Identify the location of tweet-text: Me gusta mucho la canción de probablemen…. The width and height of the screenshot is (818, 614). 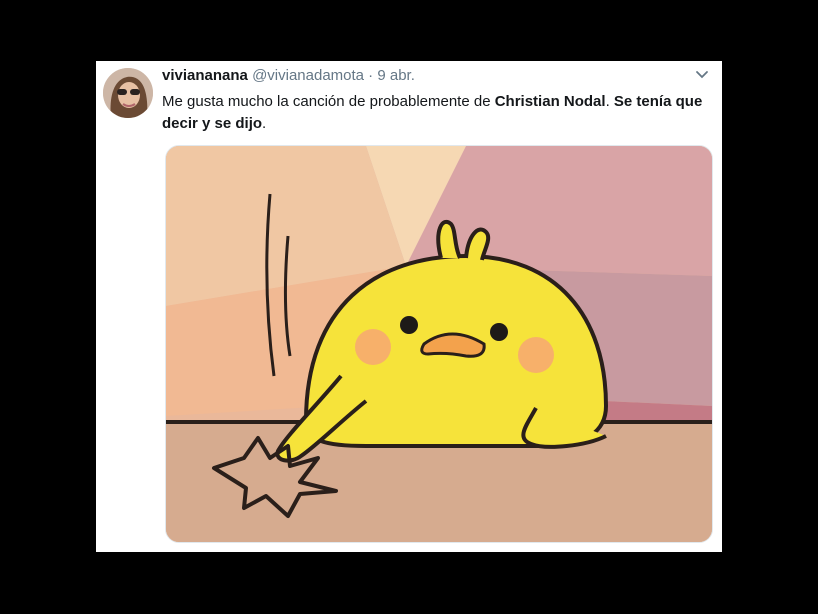
(437, 113).